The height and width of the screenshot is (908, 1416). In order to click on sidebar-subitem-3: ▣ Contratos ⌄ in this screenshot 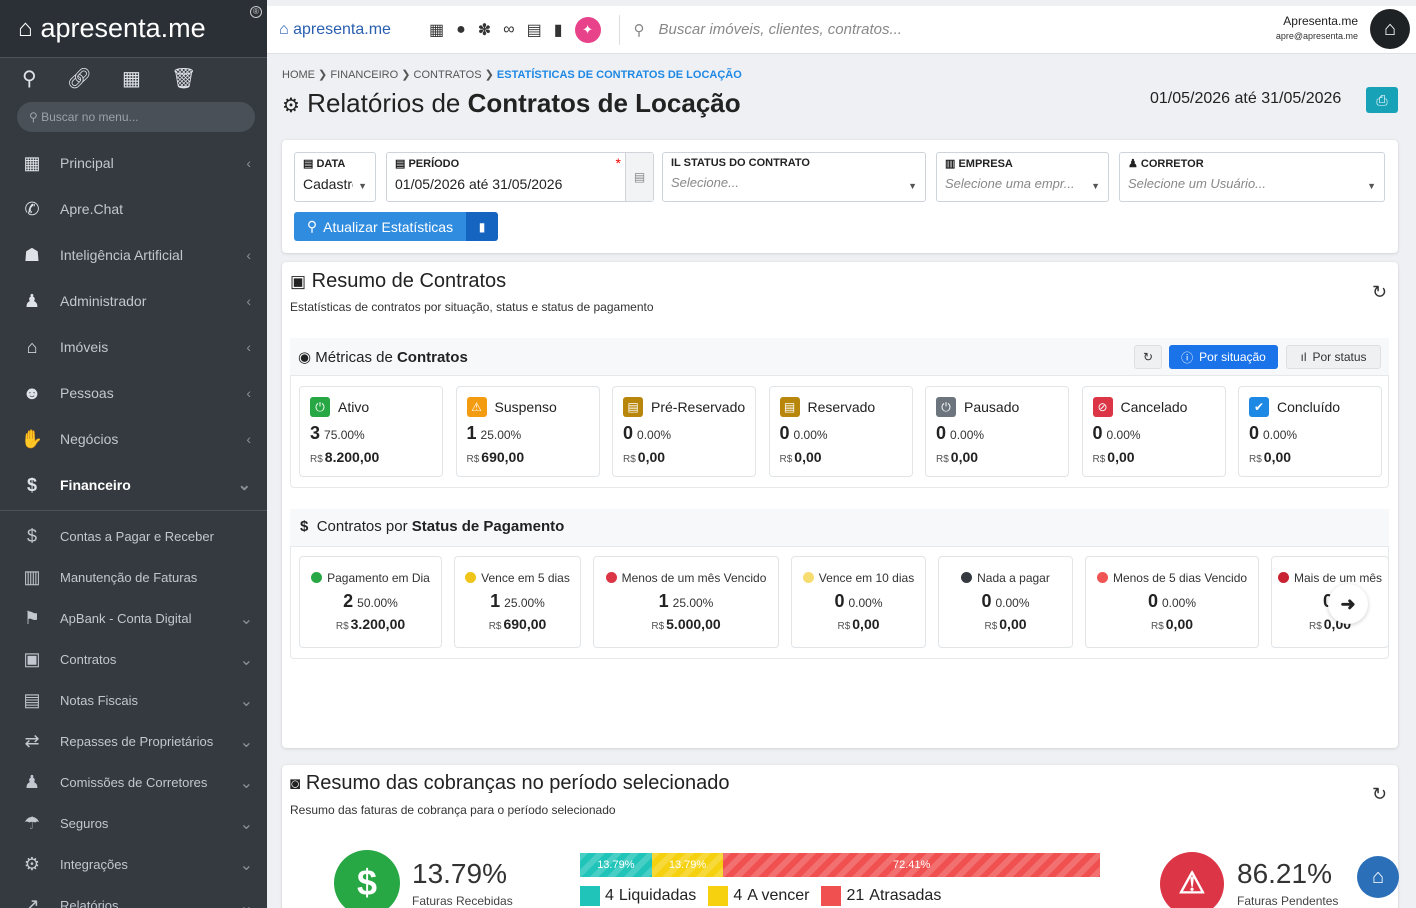, I will do `click(133, 659)`.